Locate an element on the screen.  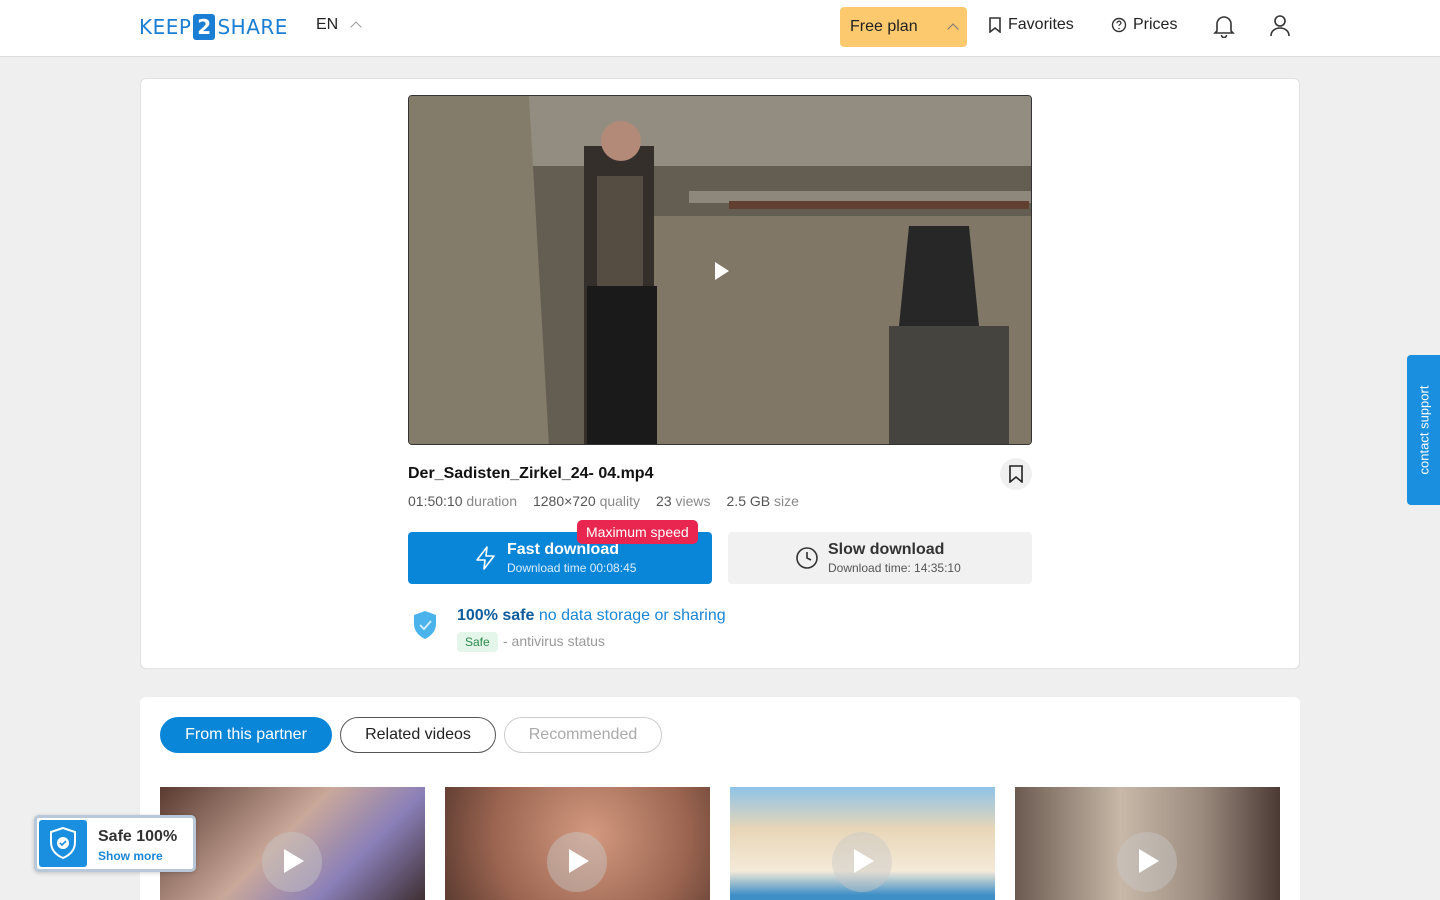
add-favorite-button is located at coordinates (1016, 474).